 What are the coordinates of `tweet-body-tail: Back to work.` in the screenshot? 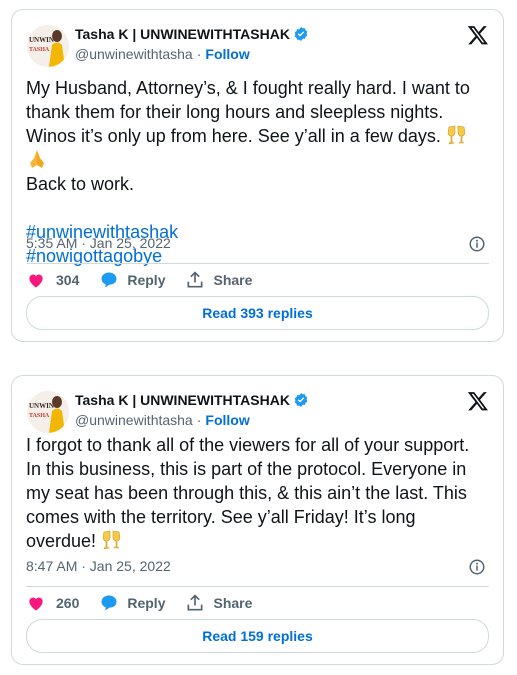 It's located at (80, 184).